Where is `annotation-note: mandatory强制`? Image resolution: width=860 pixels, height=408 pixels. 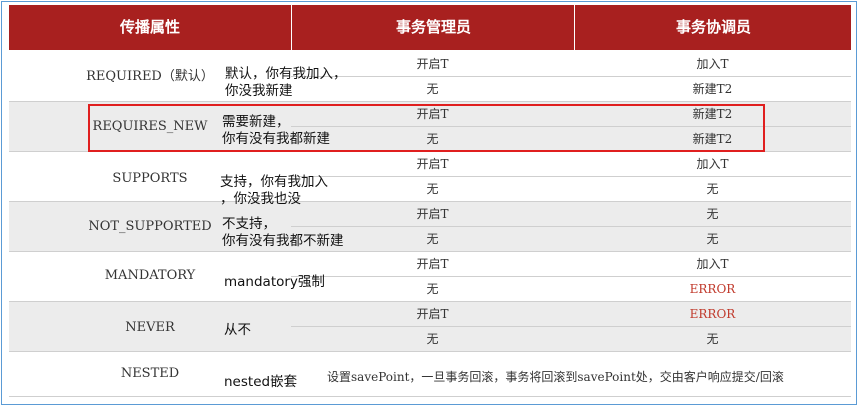
annotation-note: mandatory强制 is located at coordinates (274, 282).